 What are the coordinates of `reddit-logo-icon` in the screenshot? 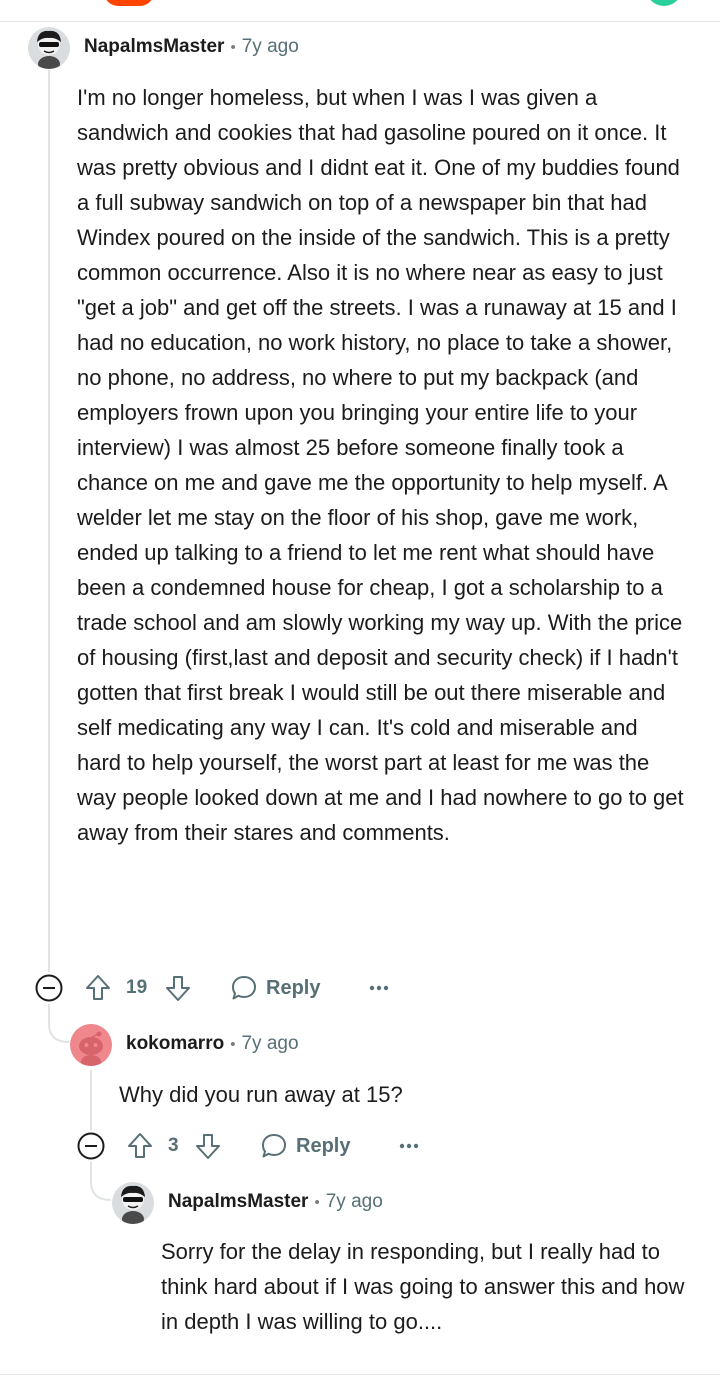 It's located at (129, 3).